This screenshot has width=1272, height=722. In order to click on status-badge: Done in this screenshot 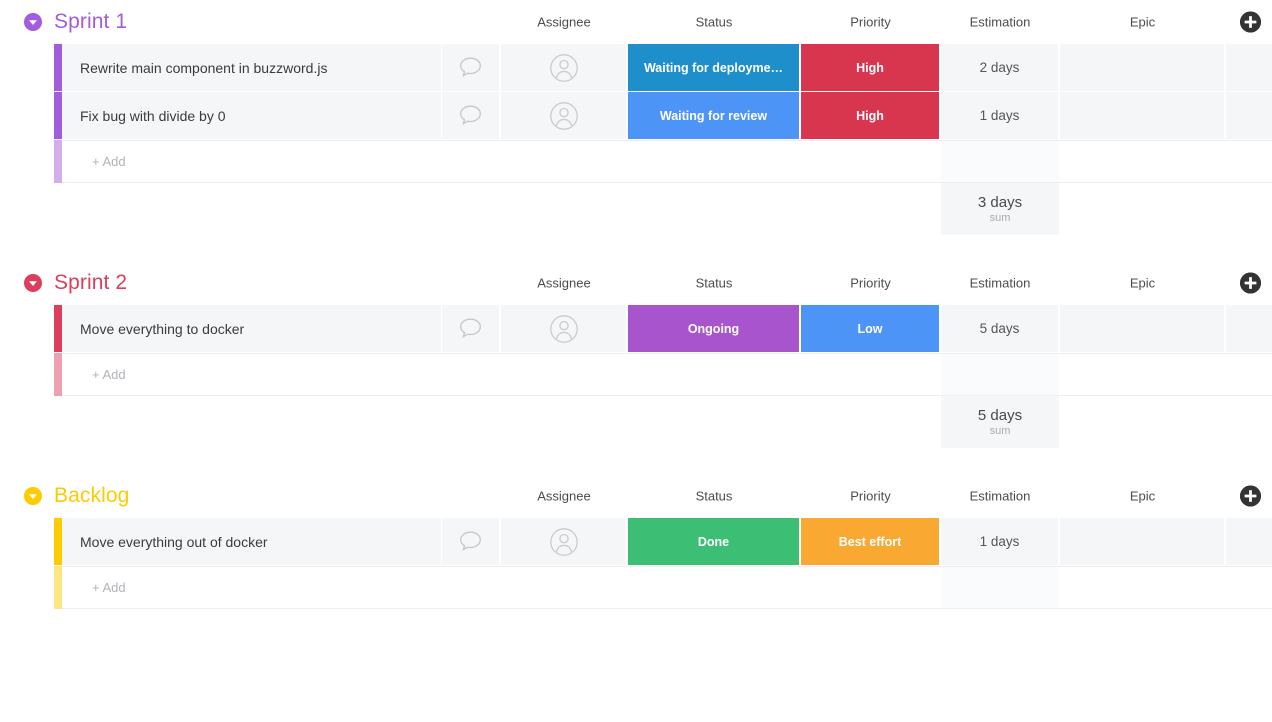, I will do `click(713, 541)`.